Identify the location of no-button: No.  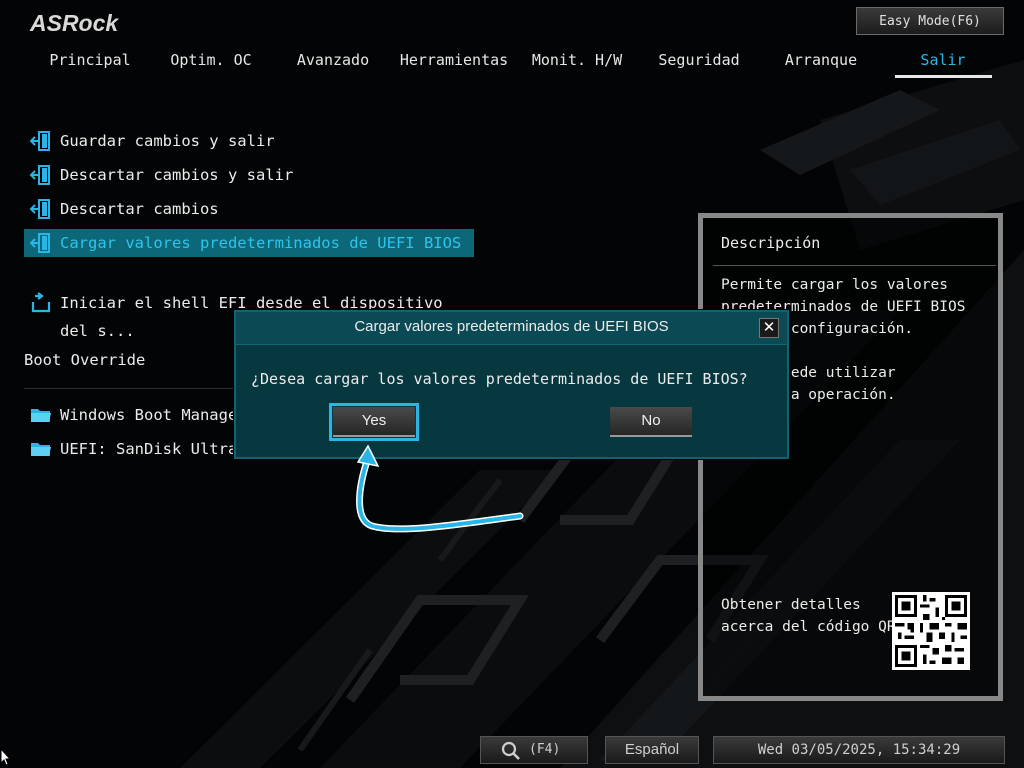
(651, 422).